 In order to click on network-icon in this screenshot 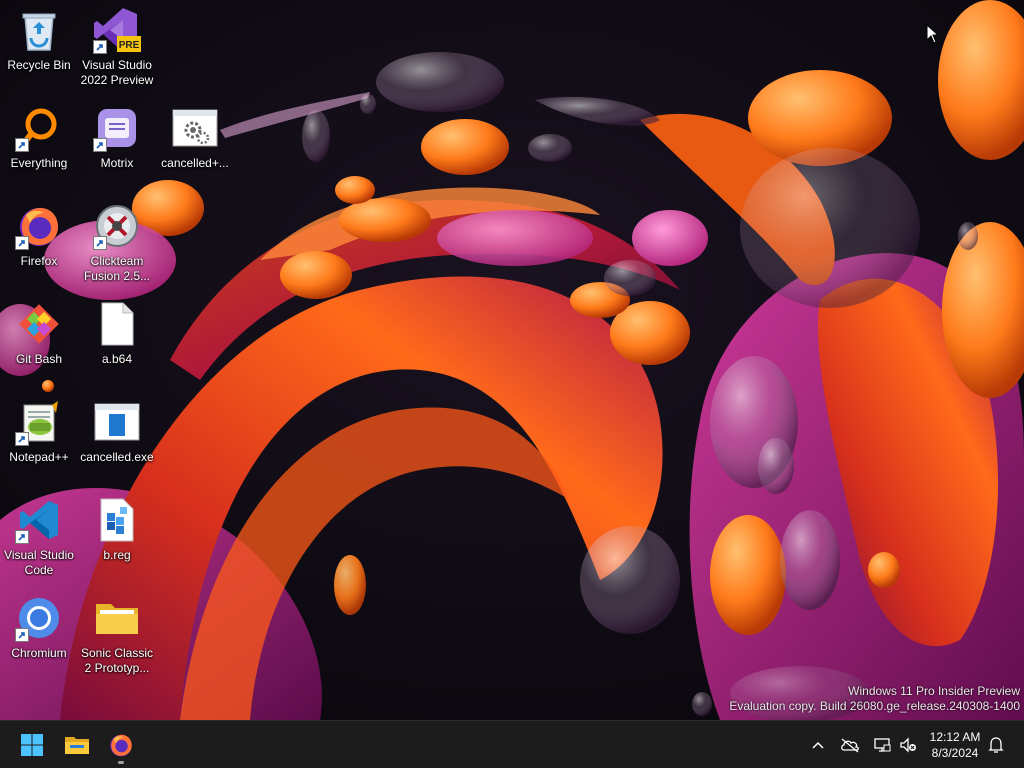, I will do `click(882, 745)`.